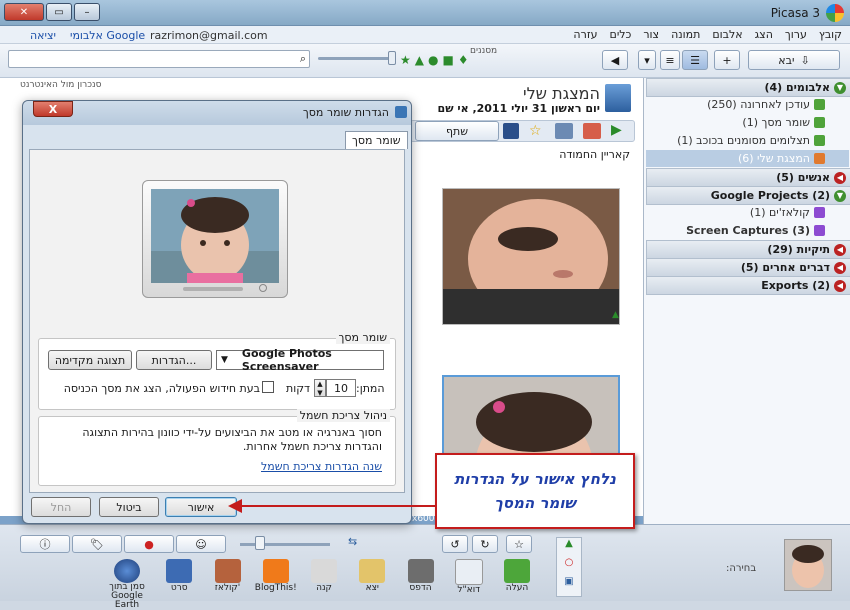 The width and height of the screenshot is (850, 610). Describe the element at coordinates (362, 337) in the screenshot. I see `screensaver-legend: שומר מסך` at that location.